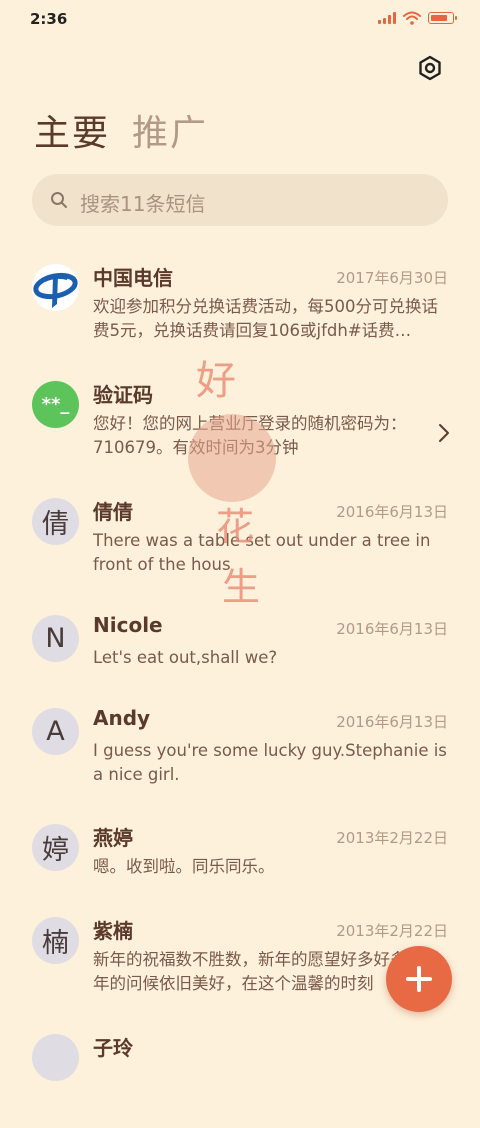 Image resolution: width=480 pixels, height=1128 pixels. What do you see at coordinates (122, 718) in the screenshot?
I see `sender-name: Andy` at bounding box center [122, 718].